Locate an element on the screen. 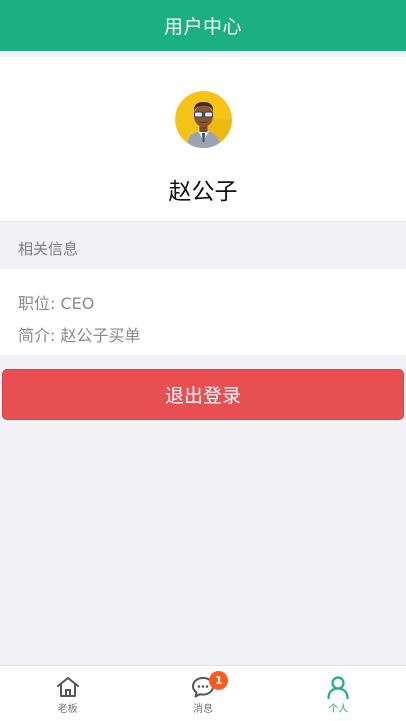 The height and width of the screenshot is (721, 406). page-title: 用户中心 is located at coordinates (202, 27).